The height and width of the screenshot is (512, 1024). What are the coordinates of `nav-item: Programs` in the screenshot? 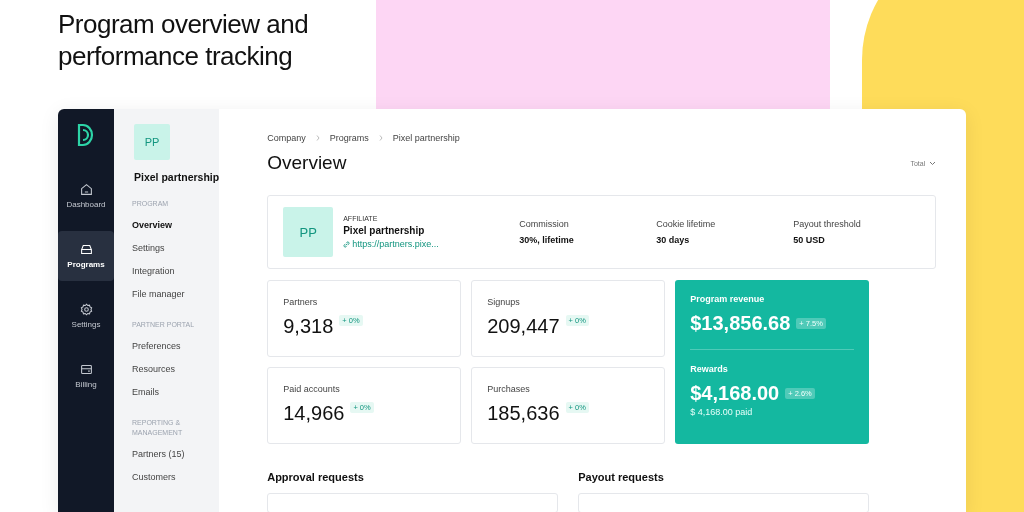 It's located at (86, 256).